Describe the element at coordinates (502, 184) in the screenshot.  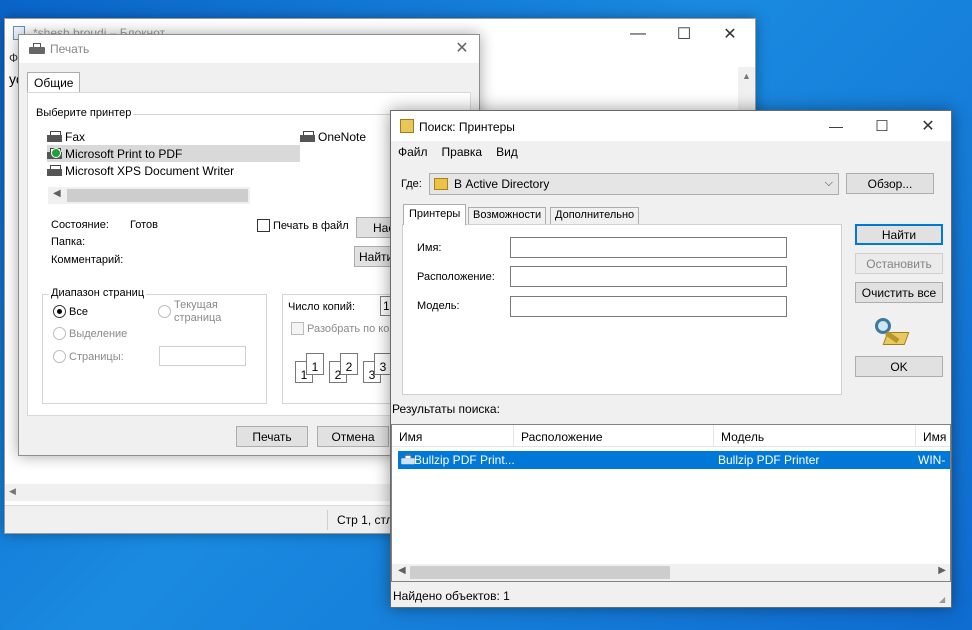
I see `where-value: В Active Directory` at that location.